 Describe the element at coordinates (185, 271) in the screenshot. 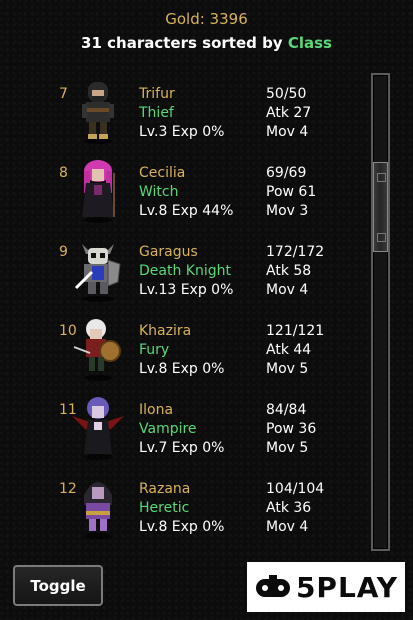

I see `character-class: Death Knight` at that location.